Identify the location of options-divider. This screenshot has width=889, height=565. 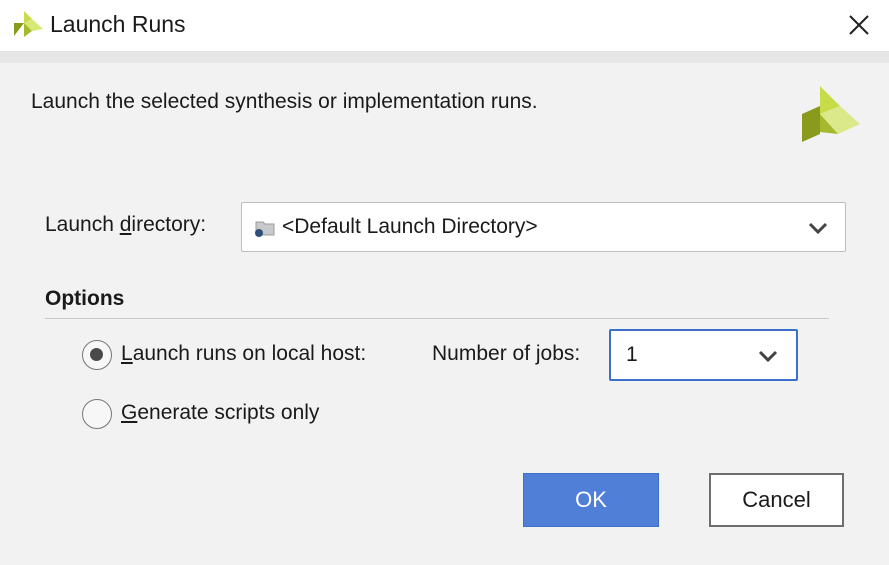
(437, 318).